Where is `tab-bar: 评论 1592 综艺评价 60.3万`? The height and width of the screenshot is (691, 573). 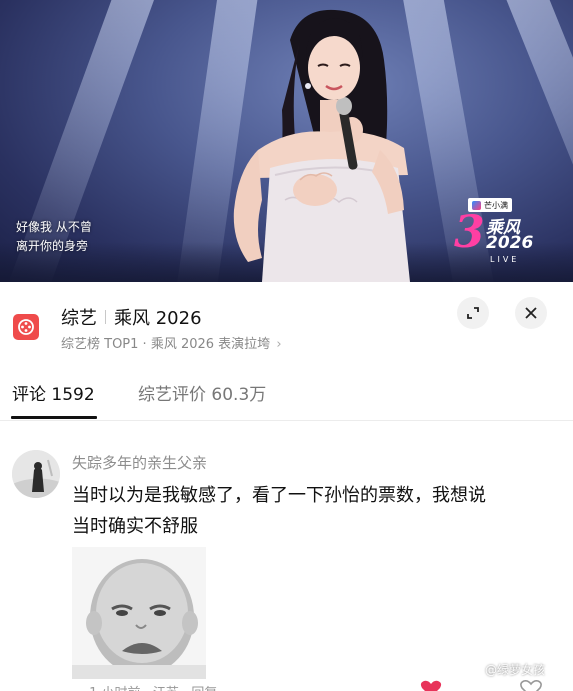 tab-bar: 评论 1592 综艺评价 60.3万 is located at coordinates (286, 399).